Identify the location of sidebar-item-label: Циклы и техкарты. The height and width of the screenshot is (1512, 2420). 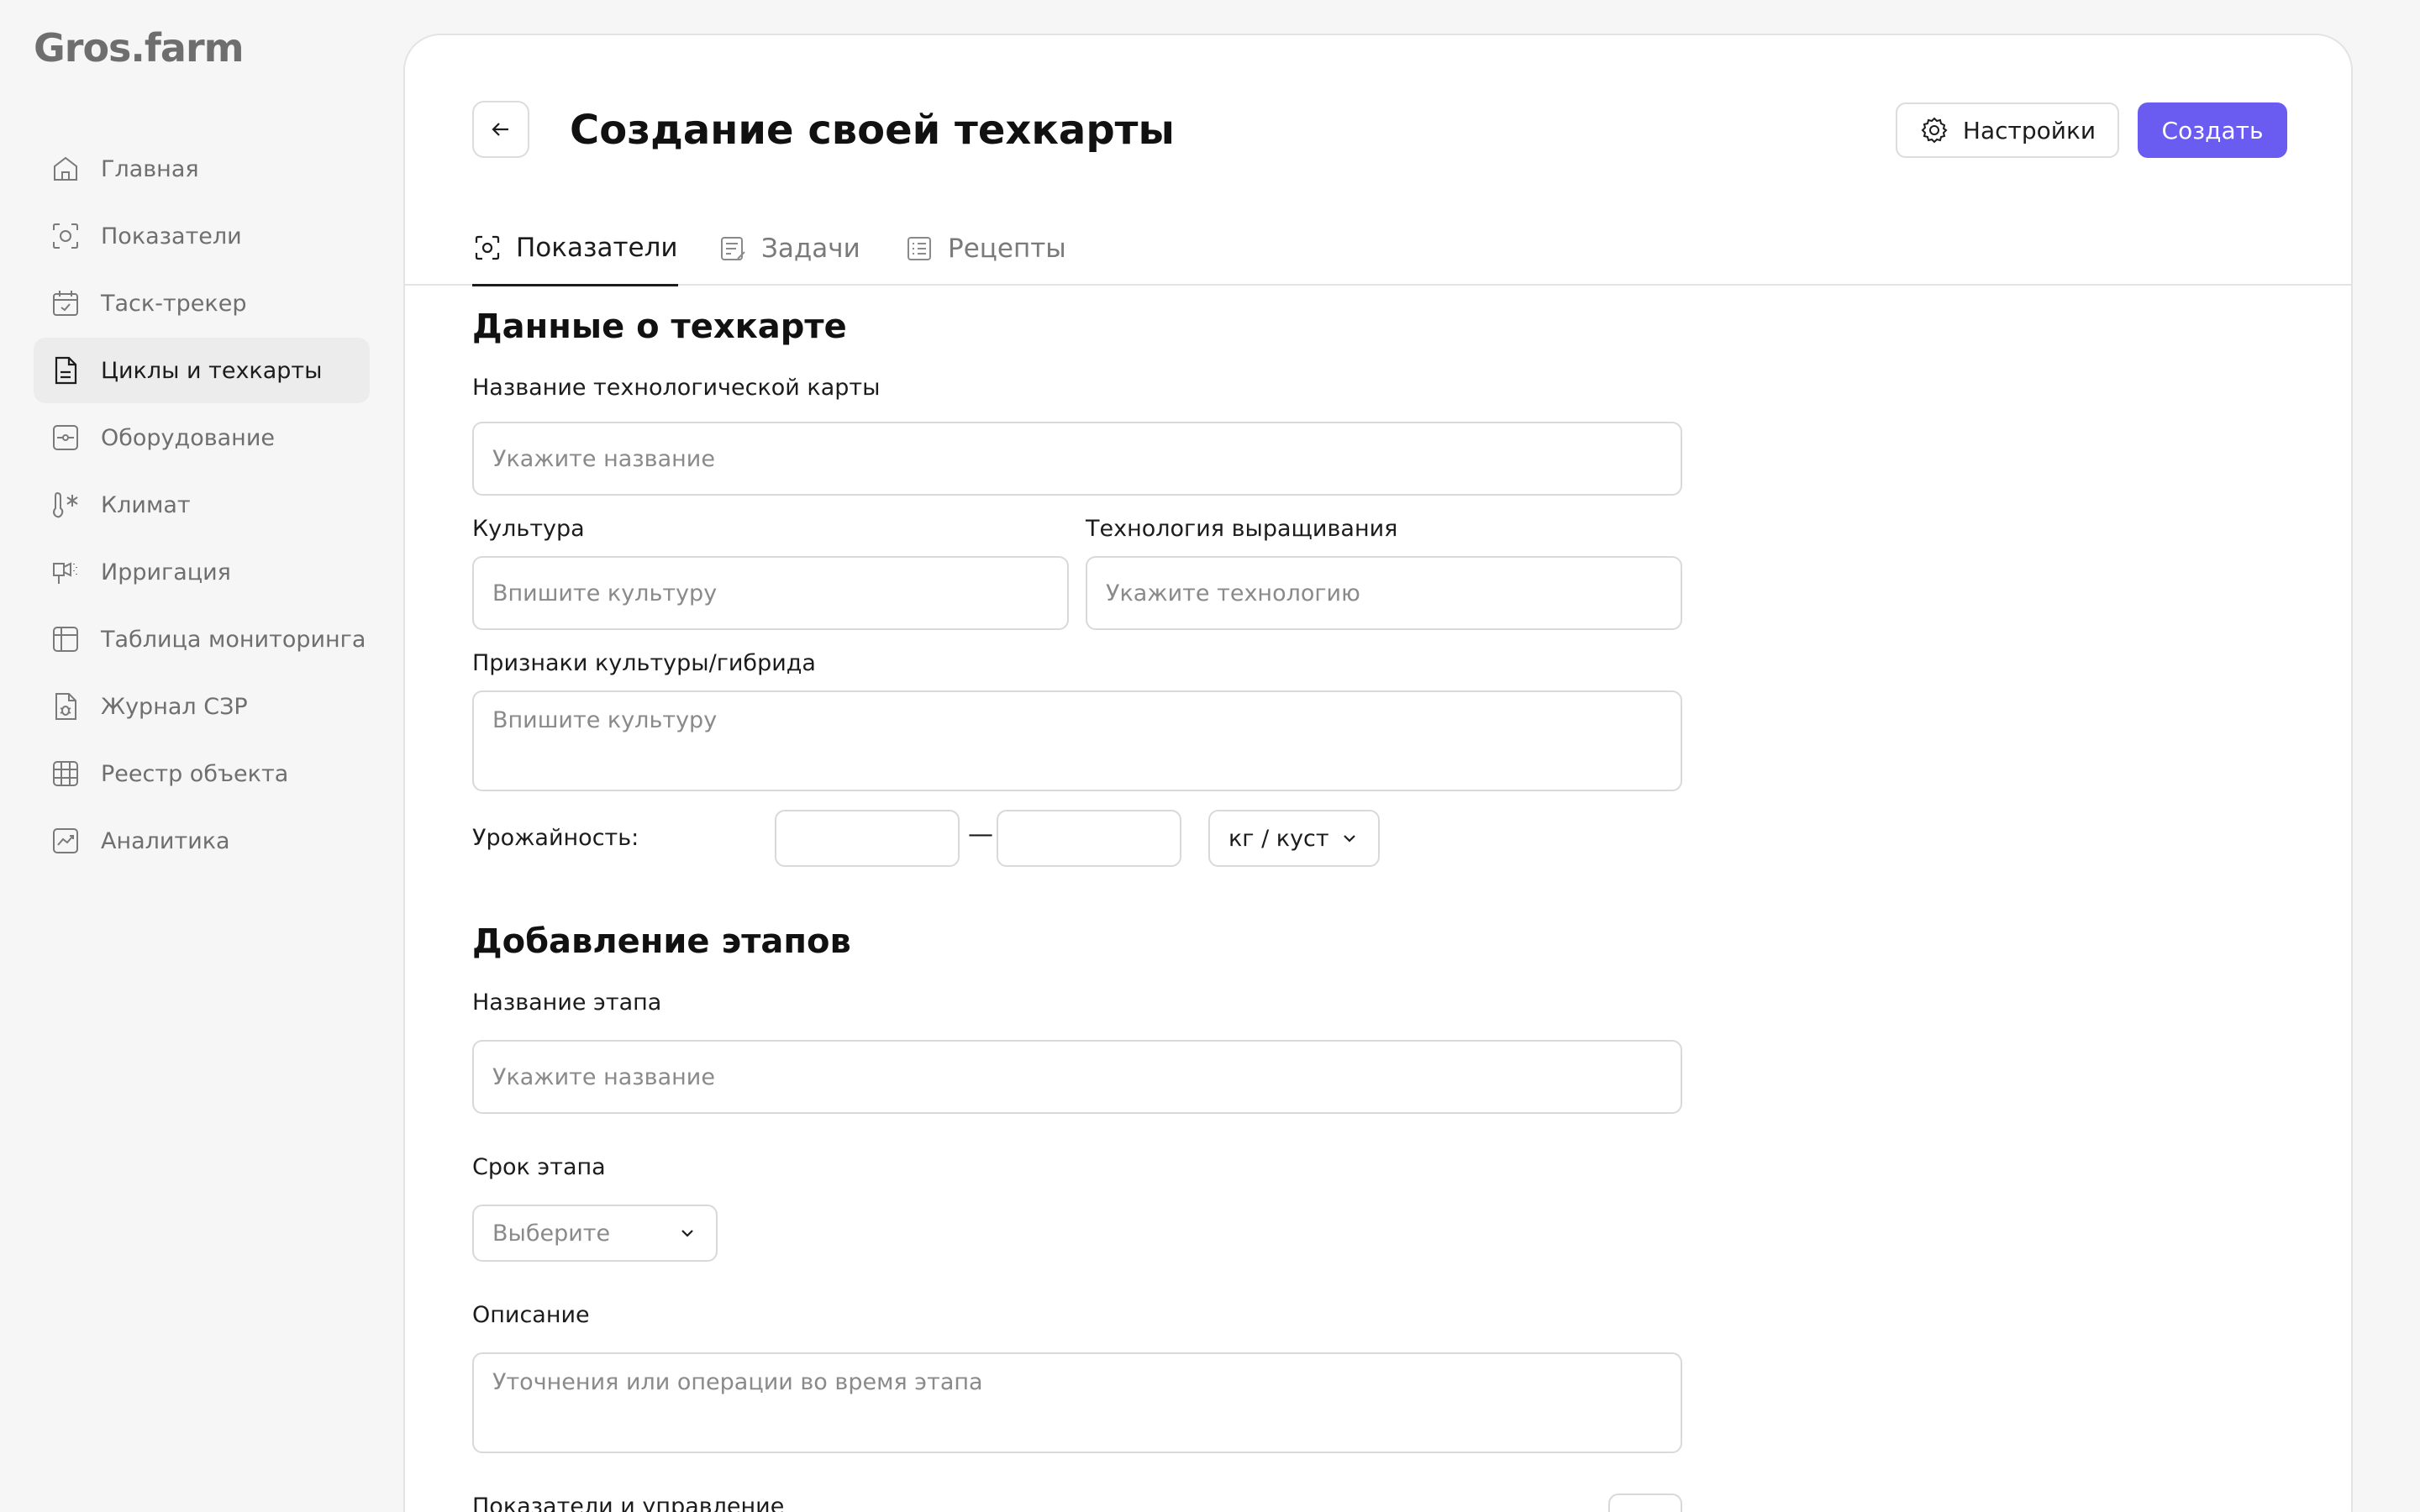
(212, 370).